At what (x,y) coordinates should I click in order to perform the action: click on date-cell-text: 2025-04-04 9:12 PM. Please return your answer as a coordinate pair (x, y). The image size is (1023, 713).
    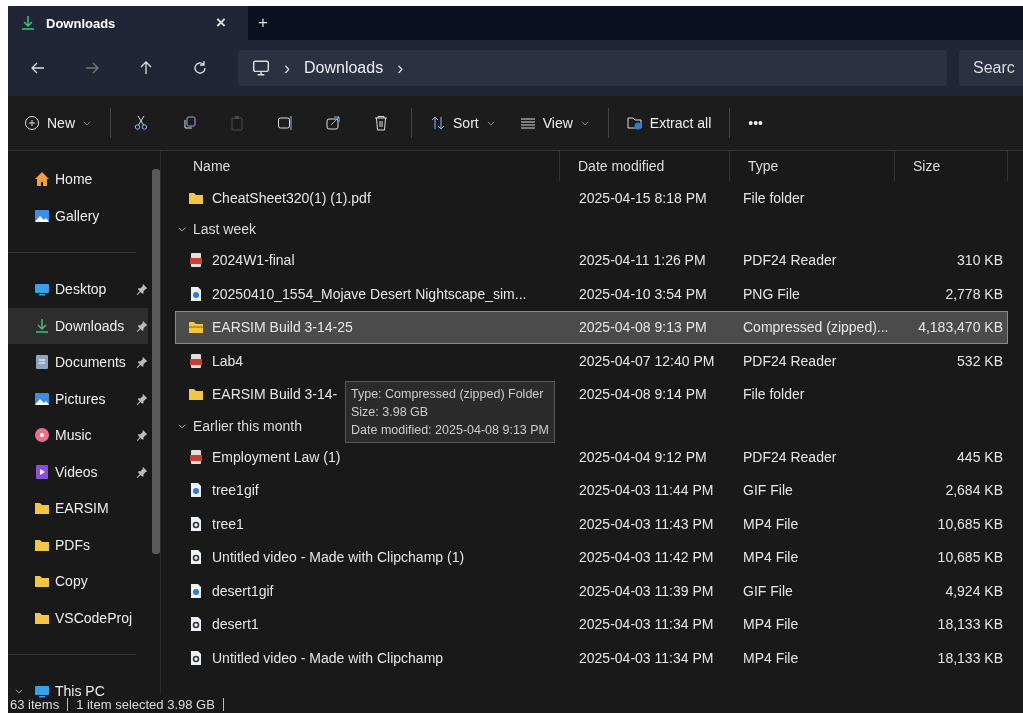
    Looking at the image, I should click on (643, 456).